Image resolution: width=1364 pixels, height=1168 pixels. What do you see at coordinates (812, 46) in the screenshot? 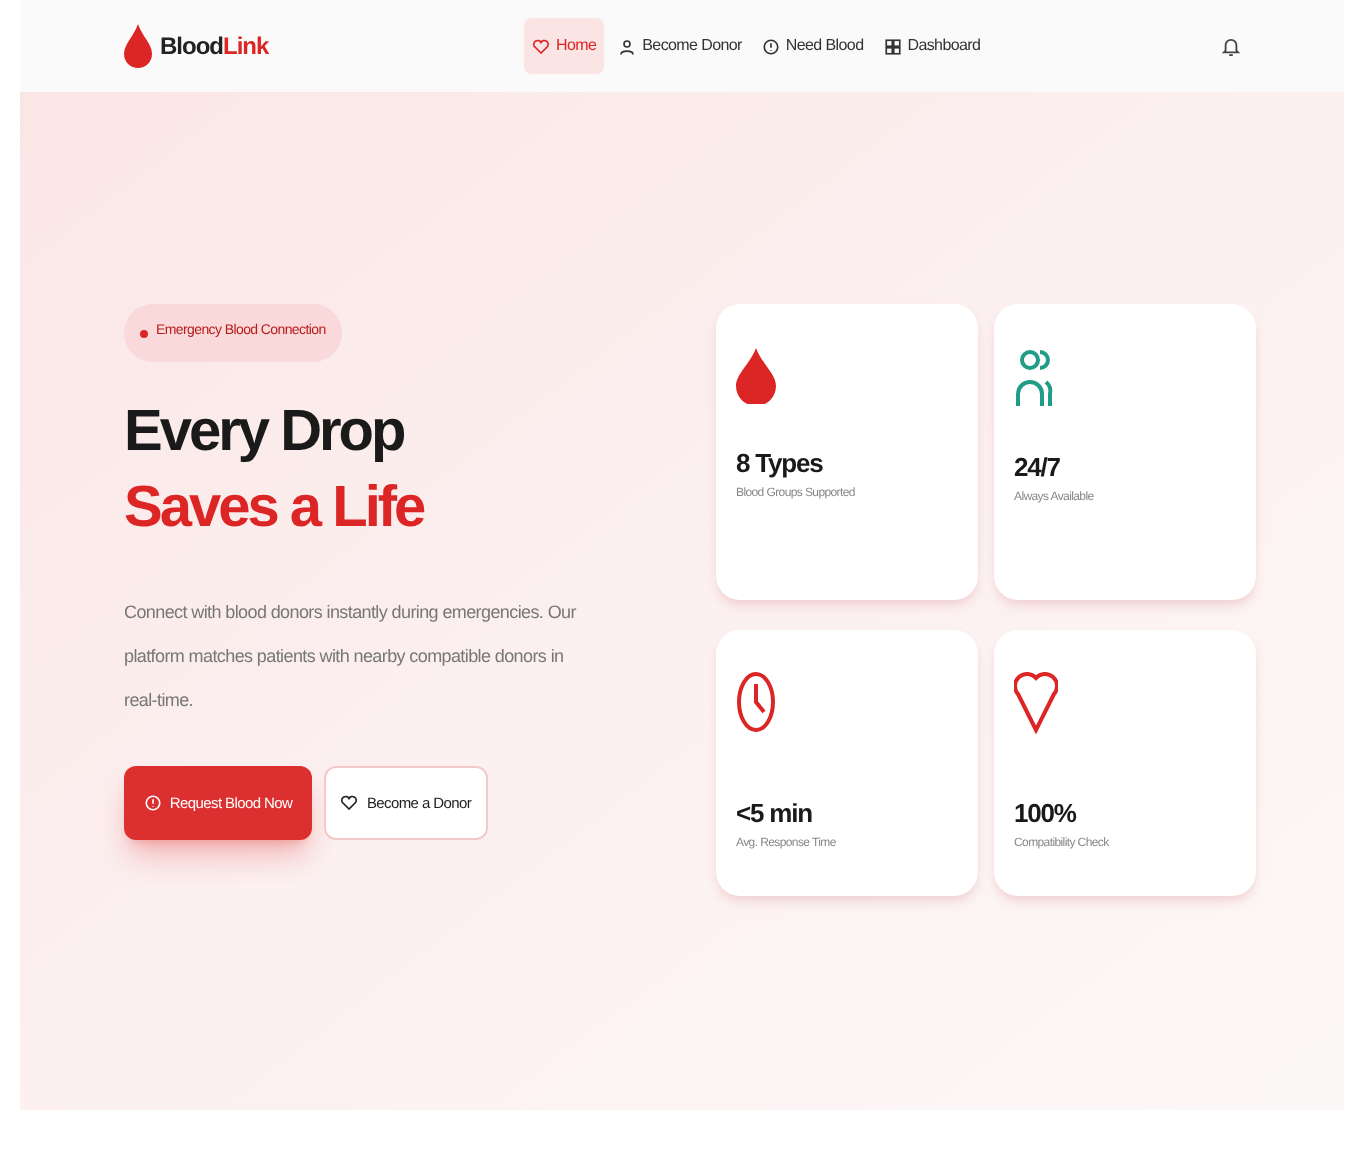
I see `nav-link: Need Blood` at bounding box center [812, 46].